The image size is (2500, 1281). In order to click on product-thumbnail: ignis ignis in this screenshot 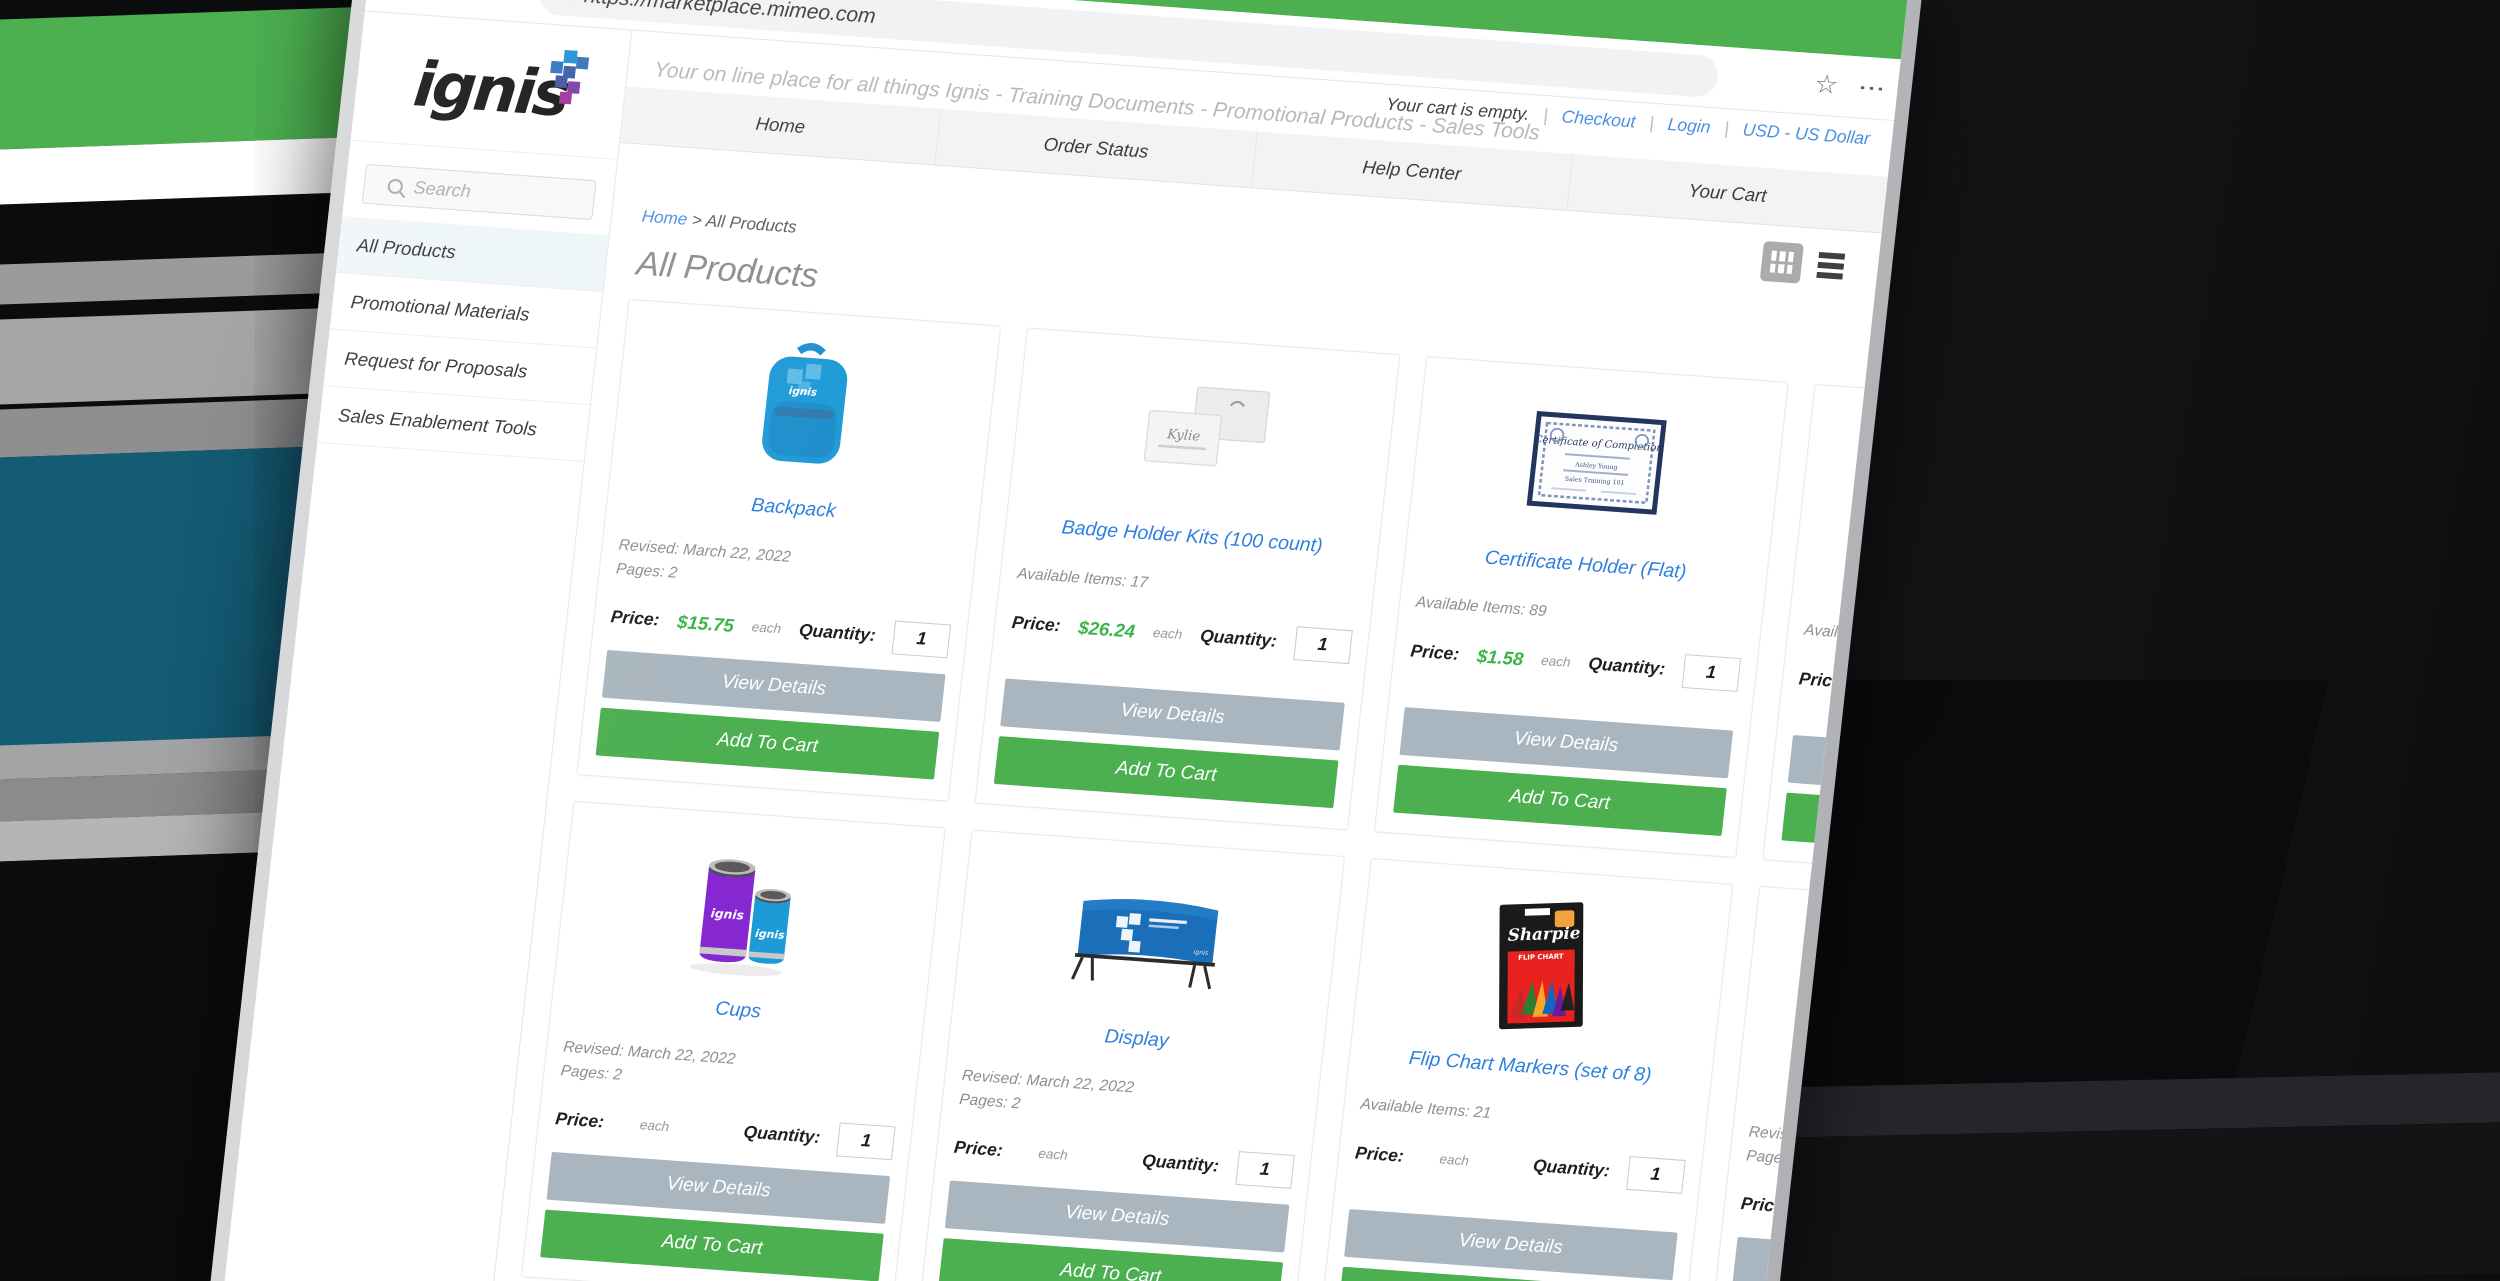, I will do `click(749, 907)`.